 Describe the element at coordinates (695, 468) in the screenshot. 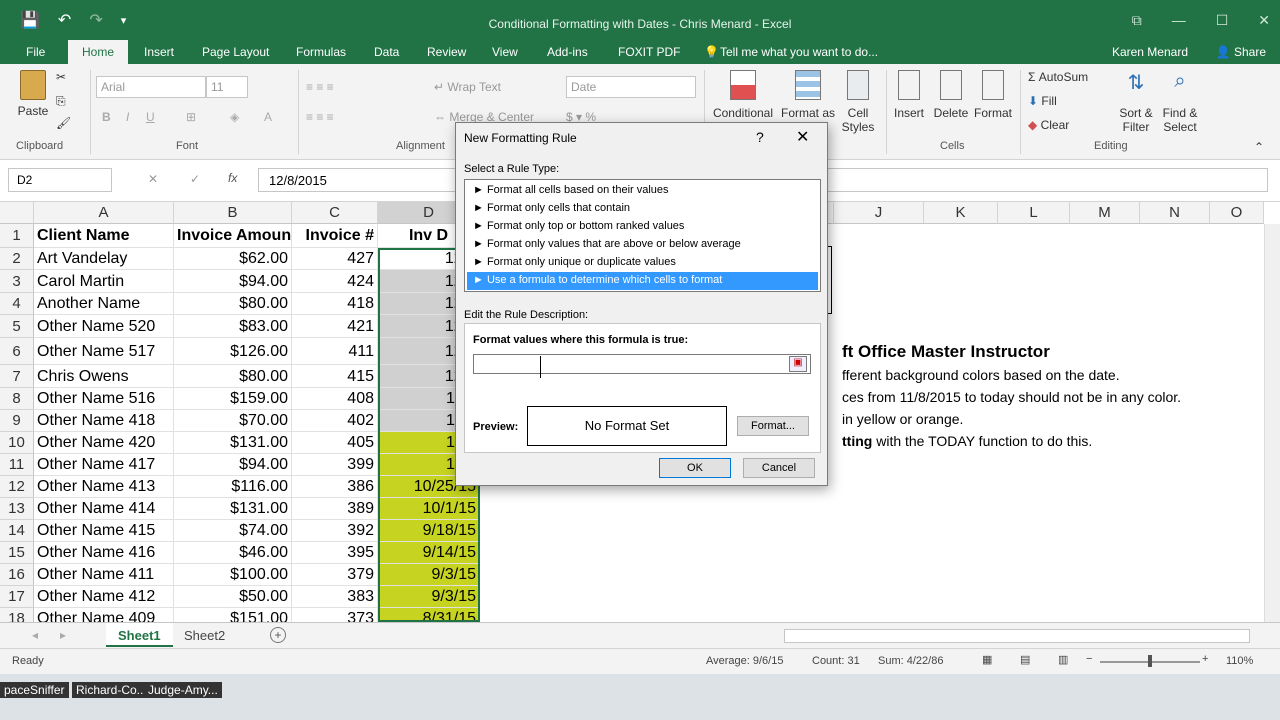

I see `ok-button: OK` at that location.